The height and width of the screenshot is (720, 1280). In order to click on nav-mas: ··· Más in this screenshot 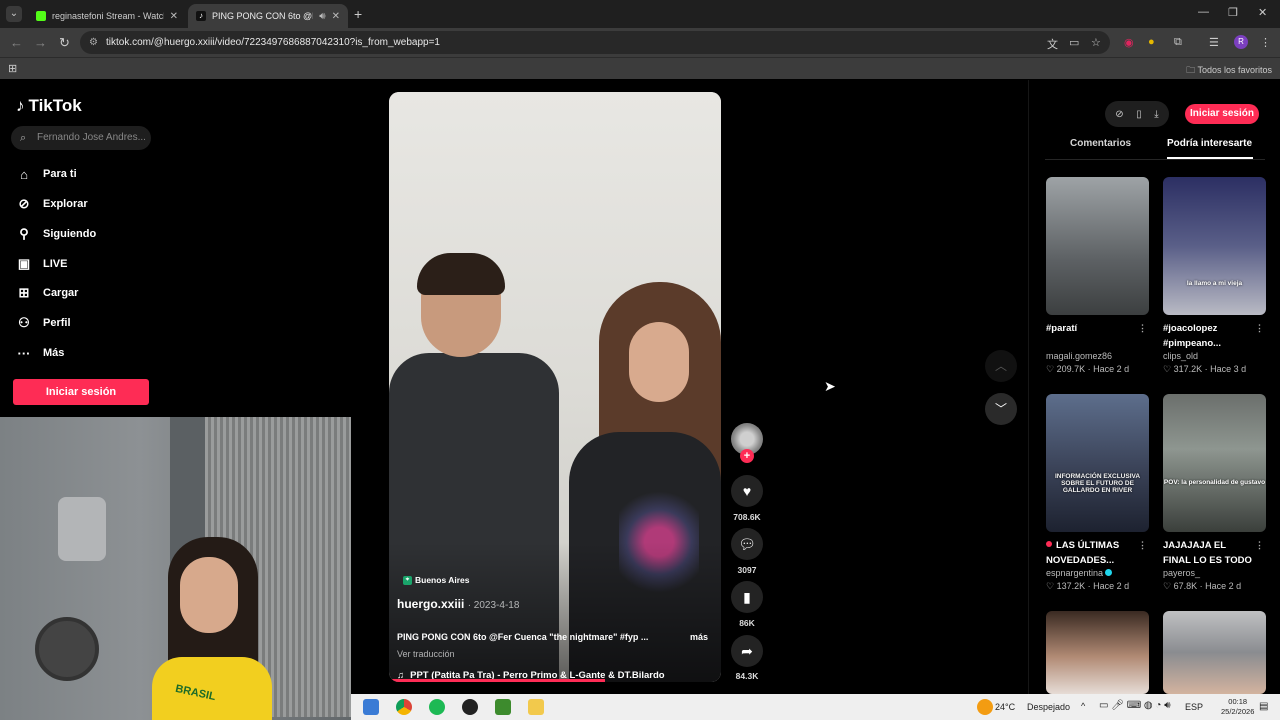, I will do `click(40, 353)`.